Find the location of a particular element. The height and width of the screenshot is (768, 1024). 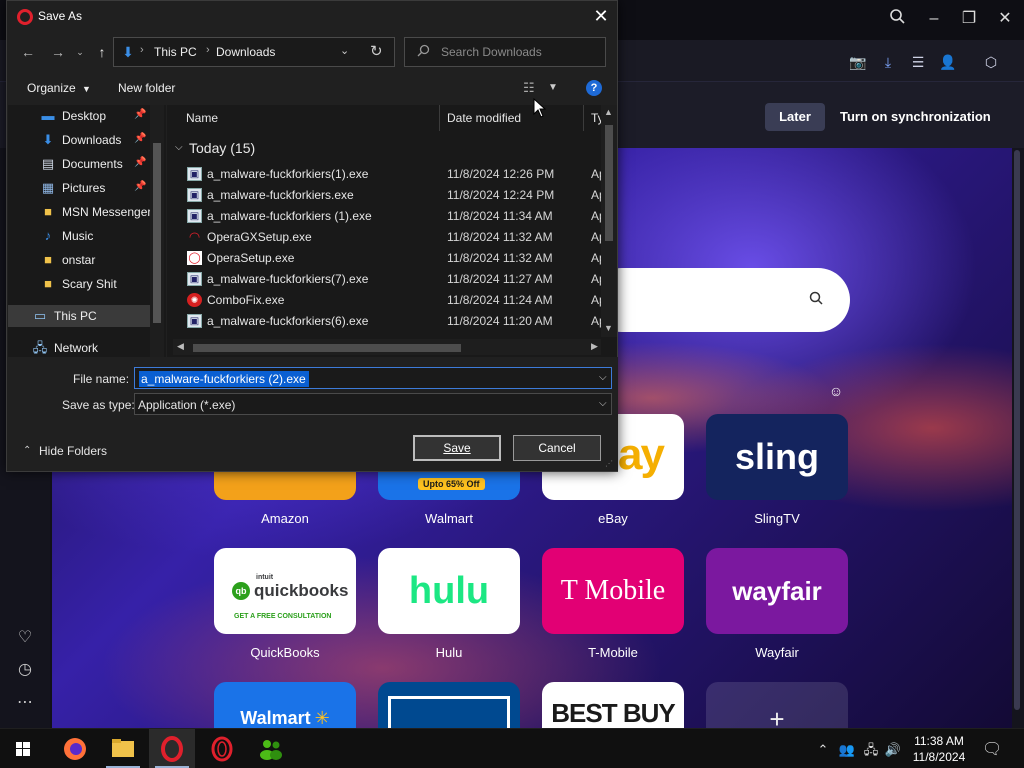

file-name-input is located at coordinates (224, 379).